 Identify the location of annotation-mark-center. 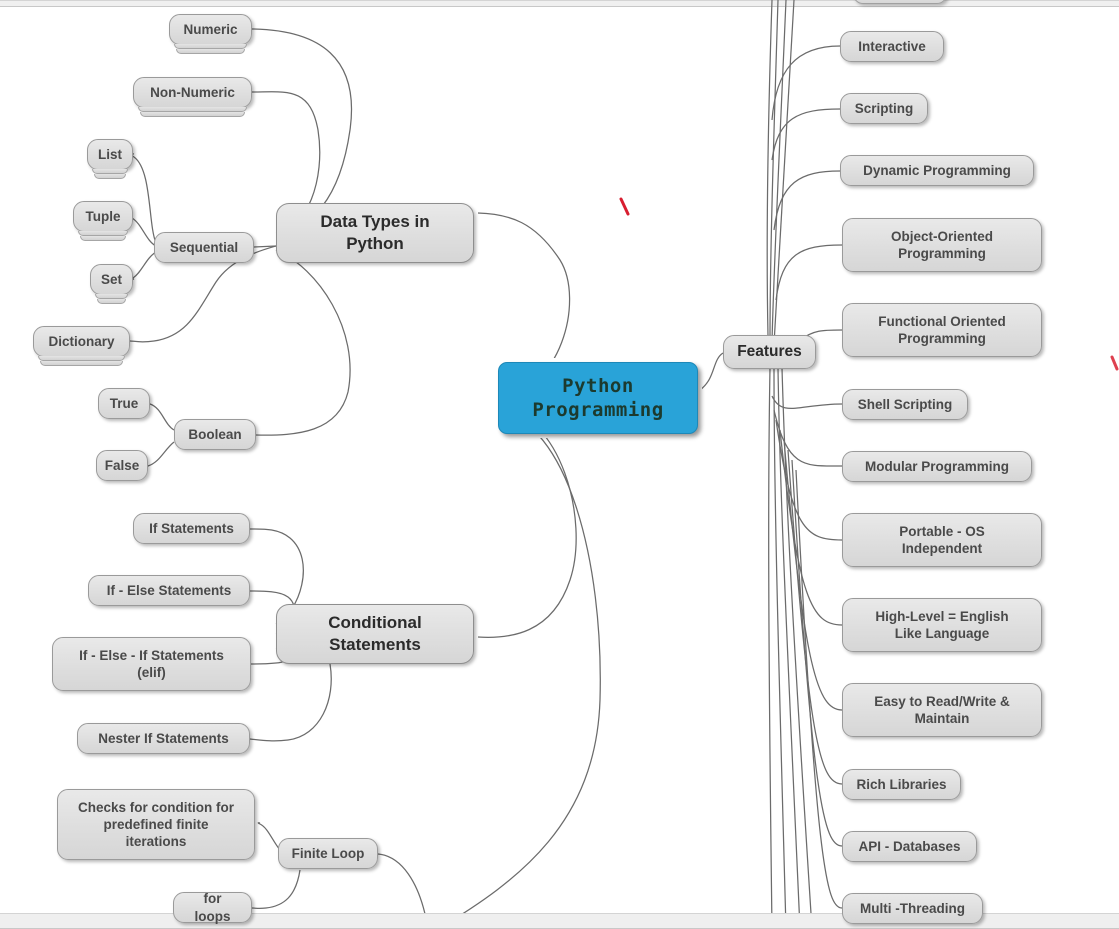
(624, 206).